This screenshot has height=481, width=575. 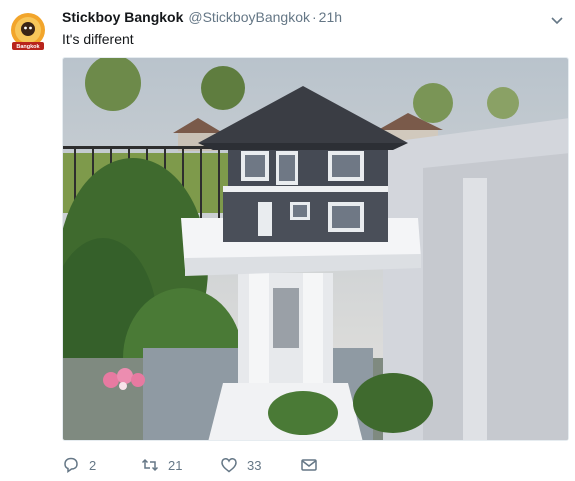 I want to click on chevron-down-icon, so click(x=557, y=20).